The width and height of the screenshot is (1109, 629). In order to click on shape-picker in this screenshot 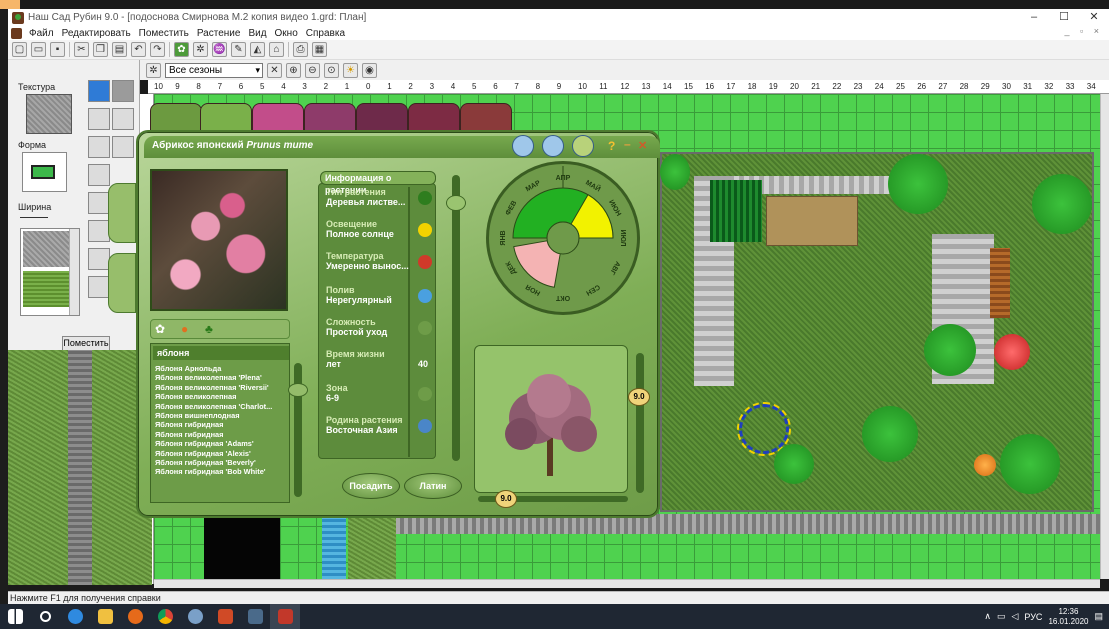, I will do `click(44, 172)`.